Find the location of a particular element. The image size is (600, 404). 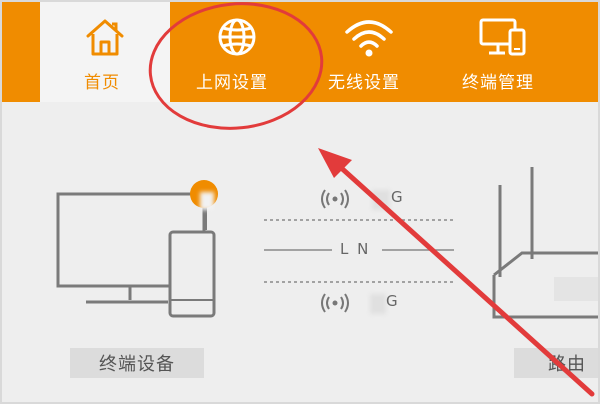

tab-wireless-settings: 无线设置 is located at coordinates (370, 52).